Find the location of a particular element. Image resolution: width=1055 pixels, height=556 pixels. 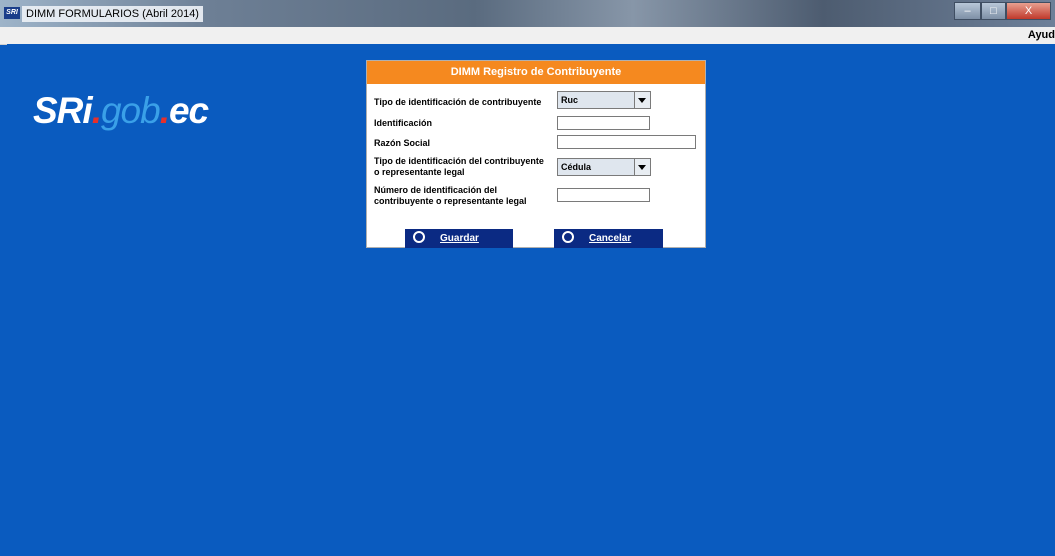

logo-ec: ec is located at coordinates (188, 110).